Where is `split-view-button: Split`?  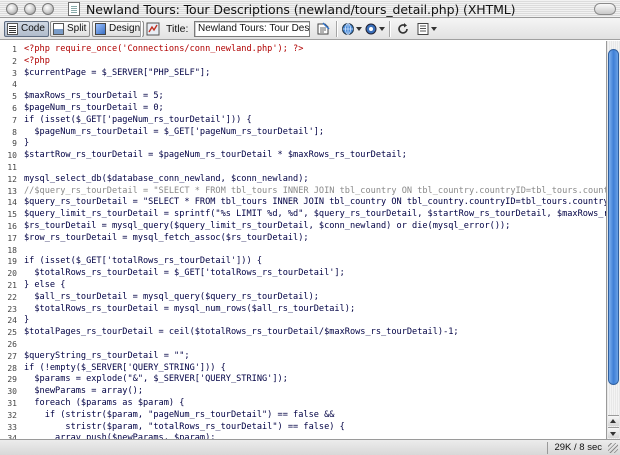 split-view-button: Split is located at coordinates (70, 29).